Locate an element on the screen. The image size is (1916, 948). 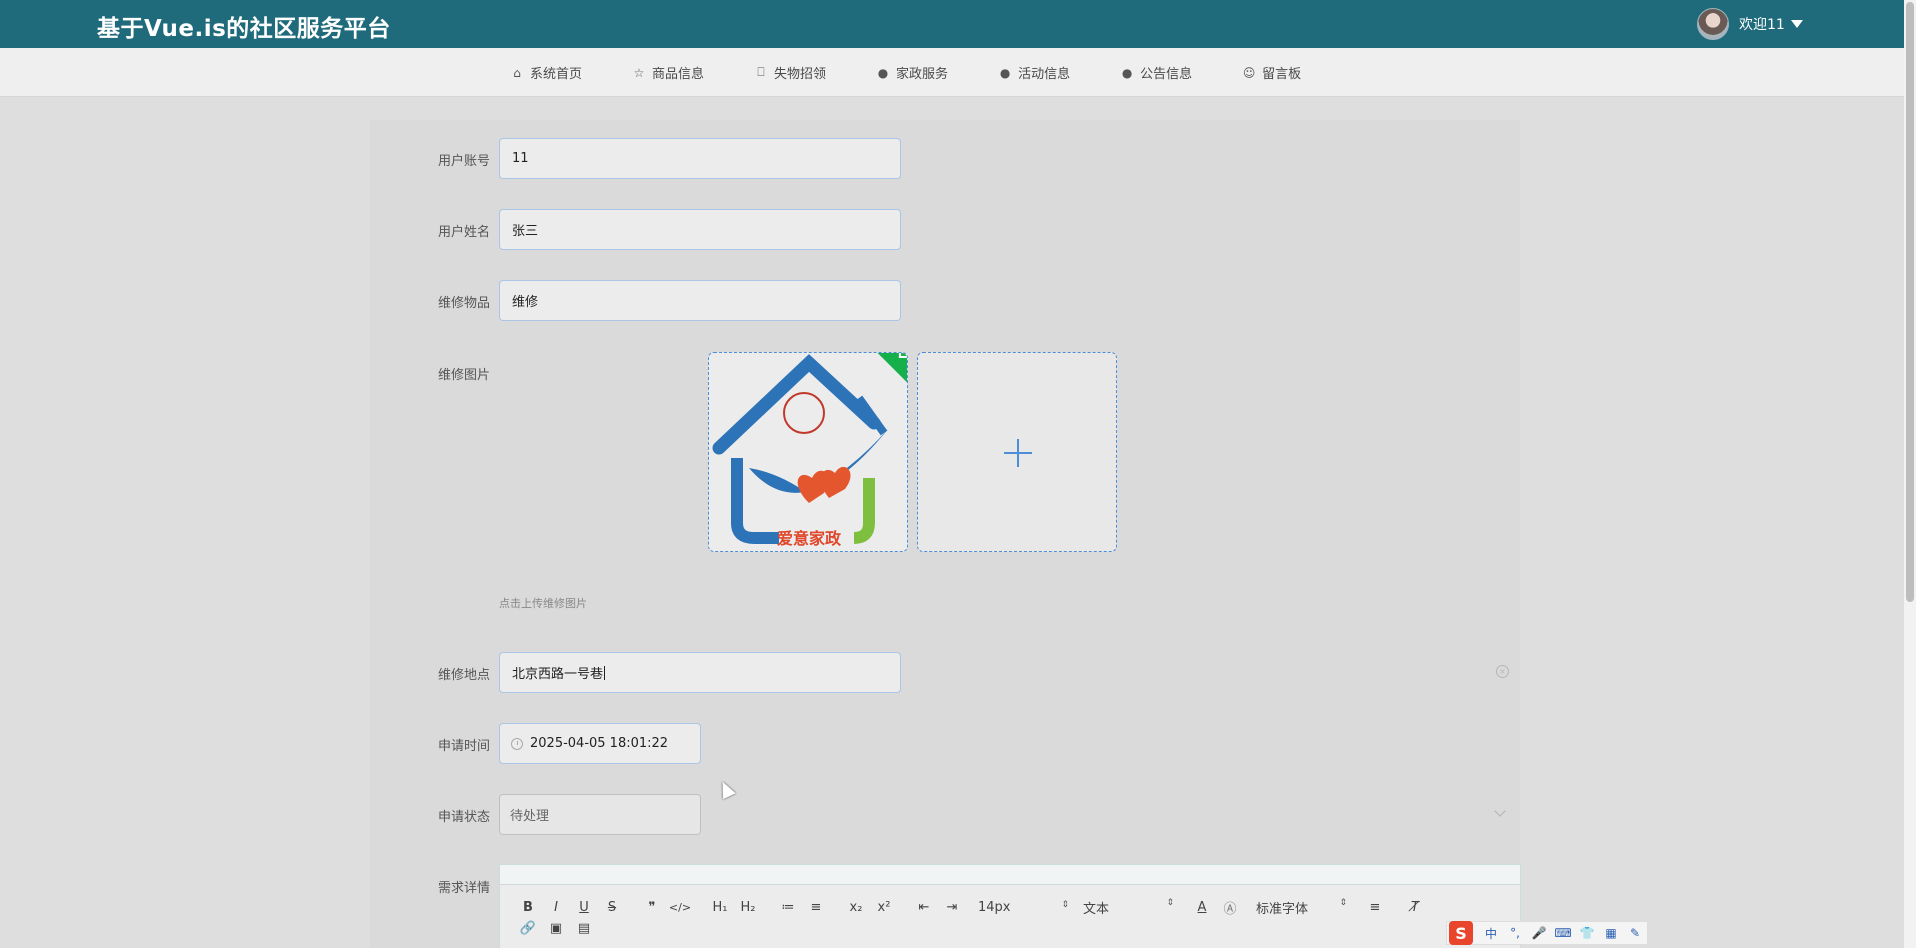
user-menu: 欢迎11 is located at coordinates (1750, 24).